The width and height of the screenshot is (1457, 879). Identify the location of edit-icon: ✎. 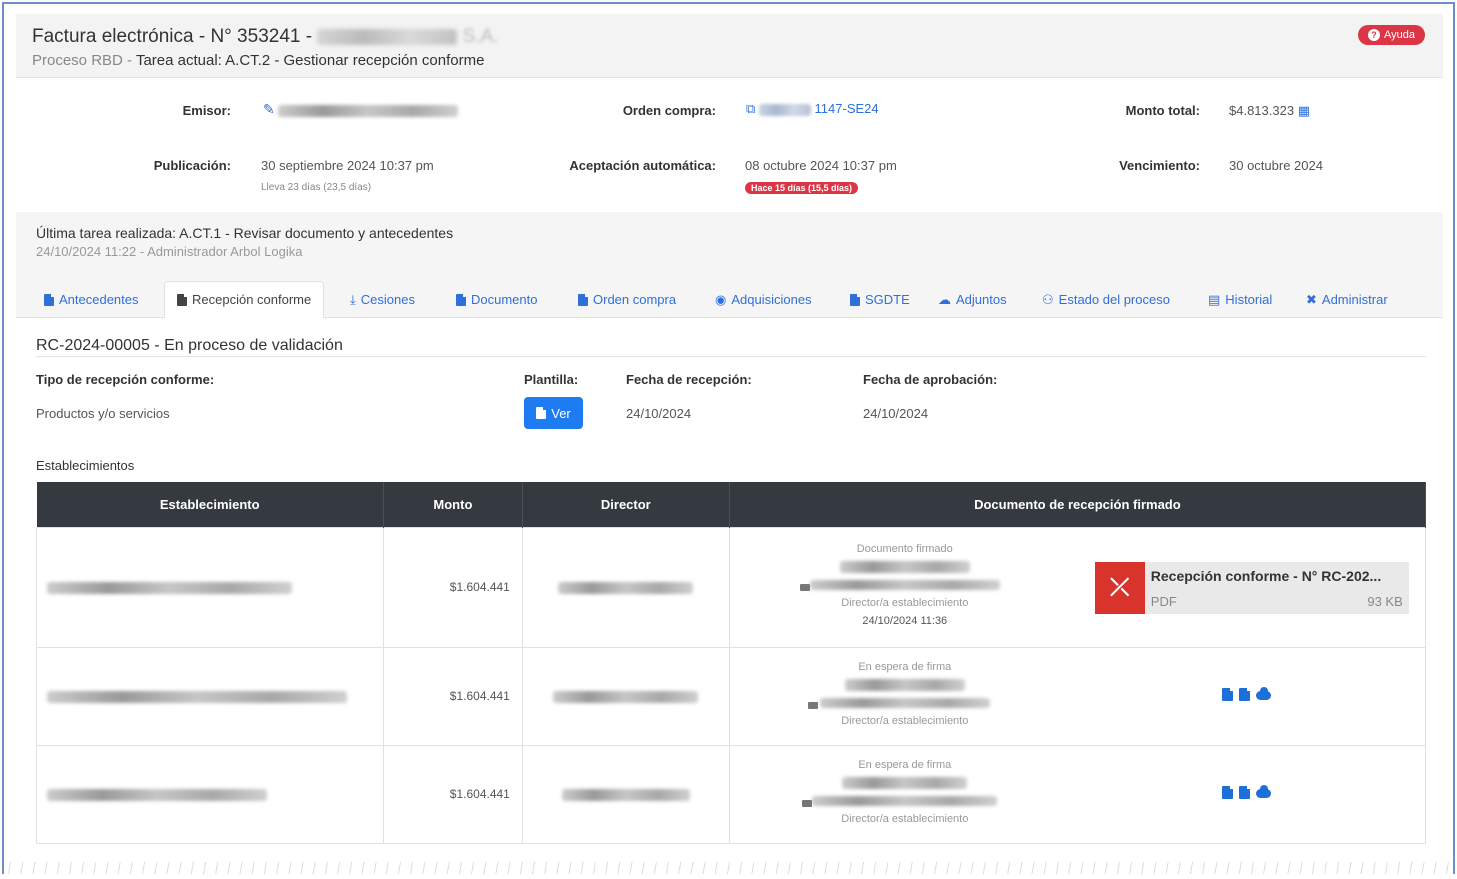
(269, 109).